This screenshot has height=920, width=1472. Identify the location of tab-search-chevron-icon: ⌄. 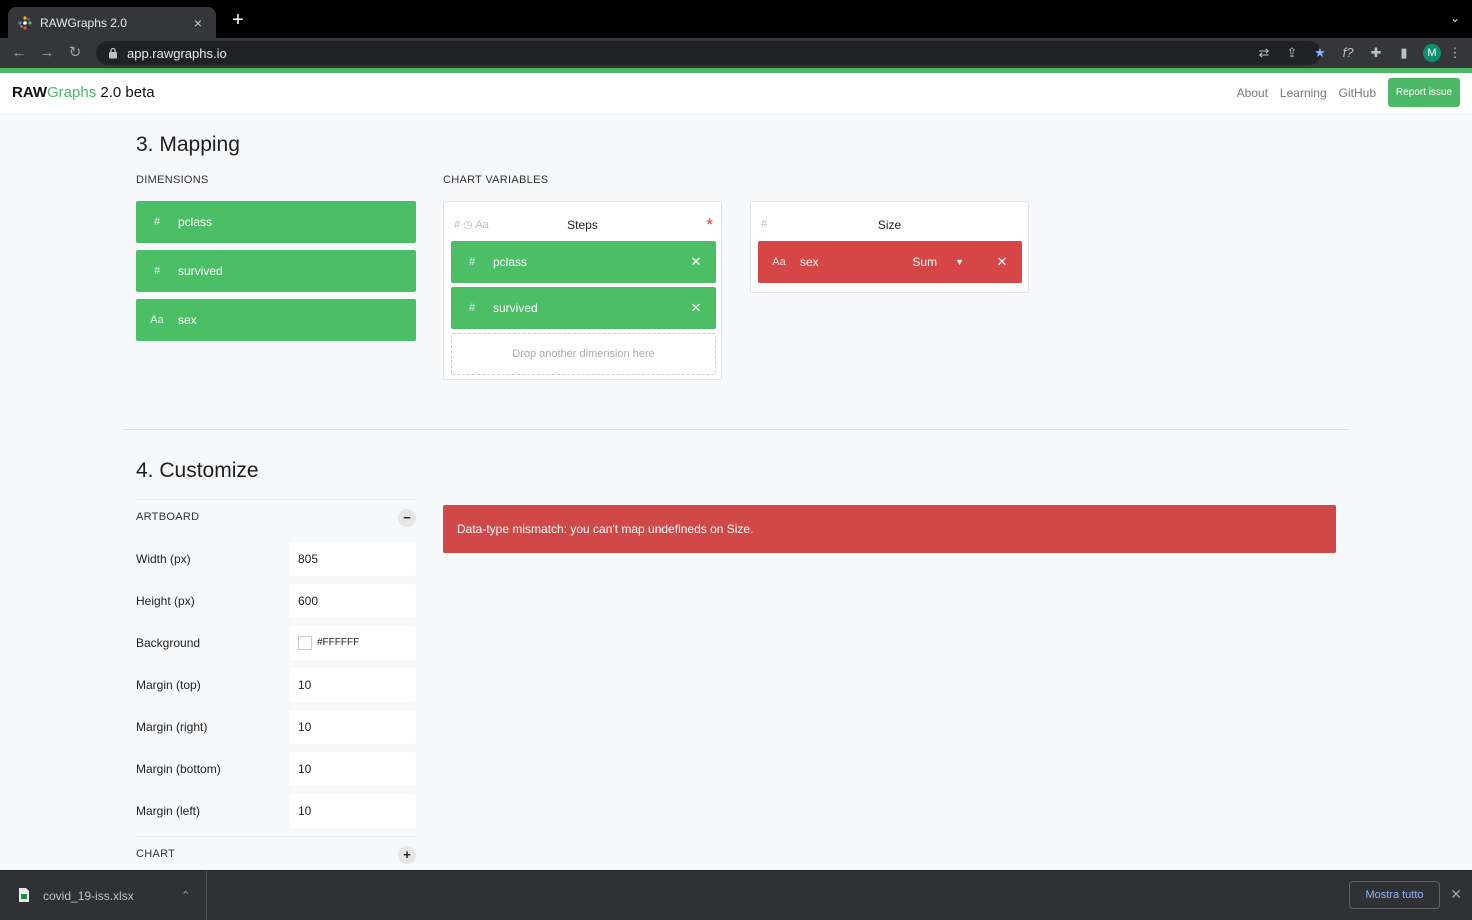
(1455, 18).